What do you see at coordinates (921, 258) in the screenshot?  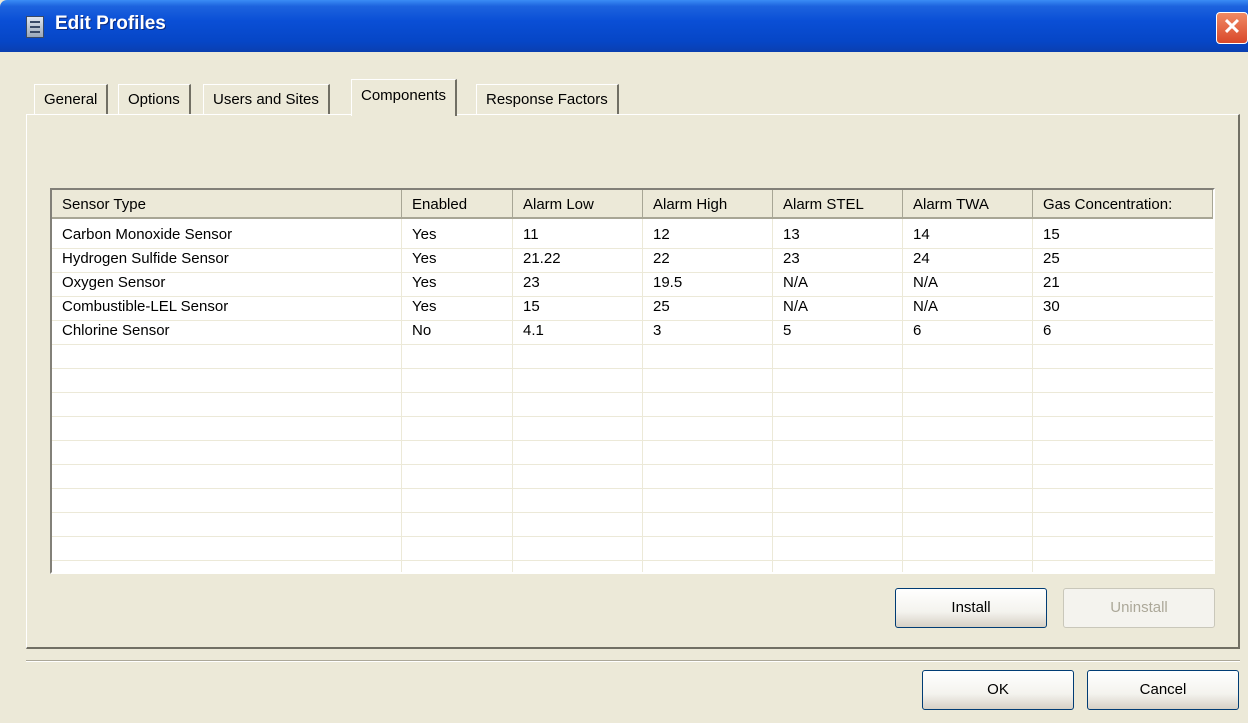 I see `cell-alarm-twa: 24` at bounding box center [921, 258].